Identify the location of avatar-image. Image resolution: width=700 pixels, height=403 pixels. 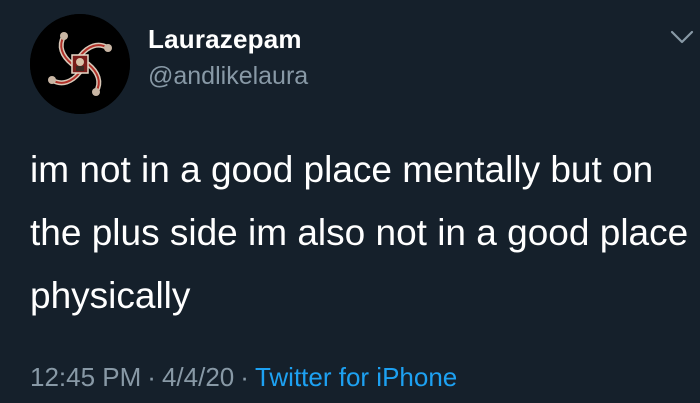
(80, 64).